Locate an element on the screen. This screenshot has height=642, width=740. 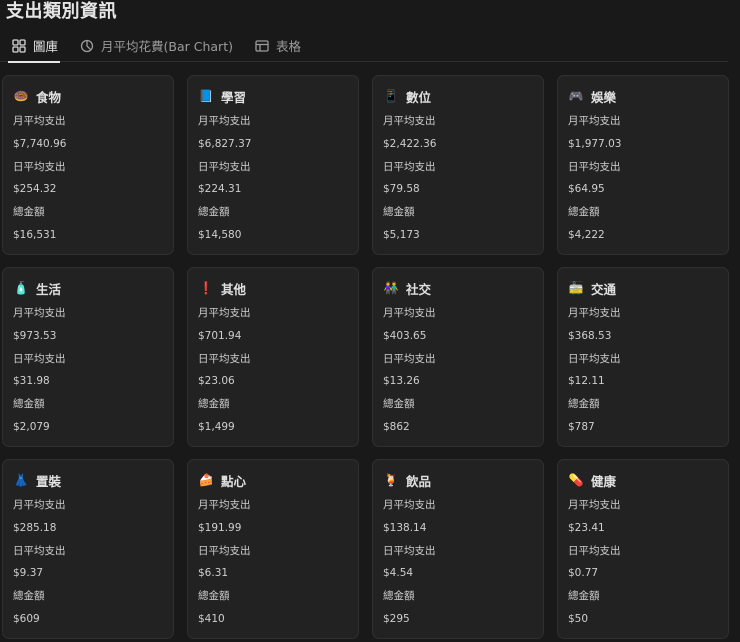
train-icon: 🚋 is located at coordinates (576, 288).